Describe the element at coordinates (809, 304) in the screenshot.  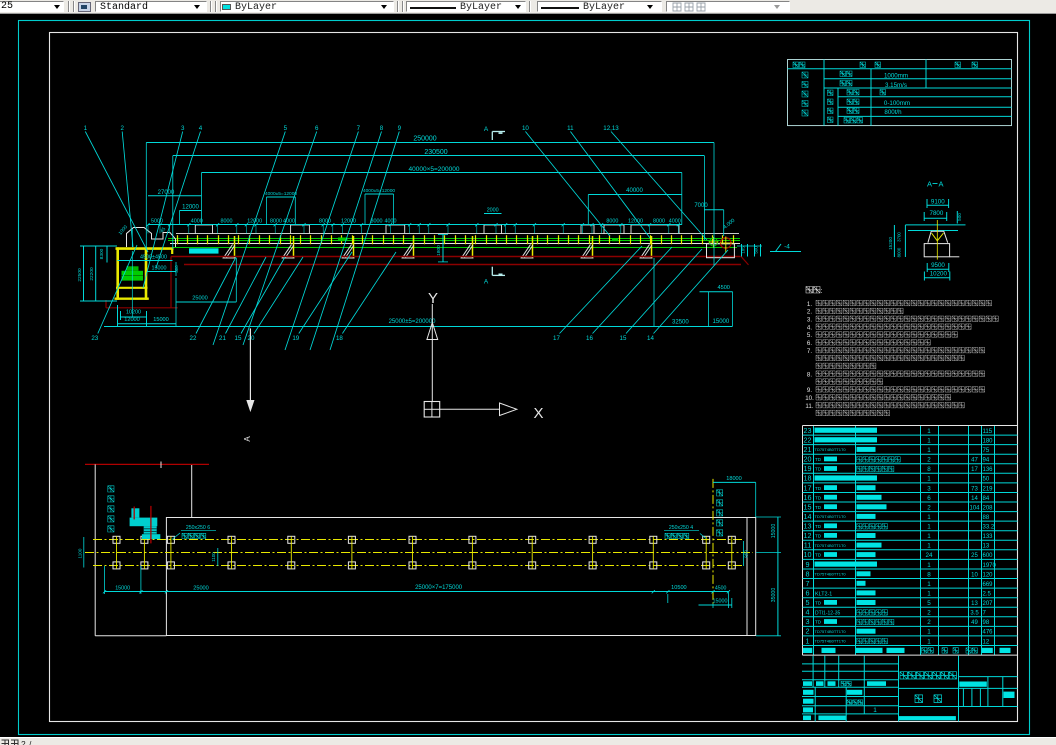
I see `svg-text: 1.` at that location.